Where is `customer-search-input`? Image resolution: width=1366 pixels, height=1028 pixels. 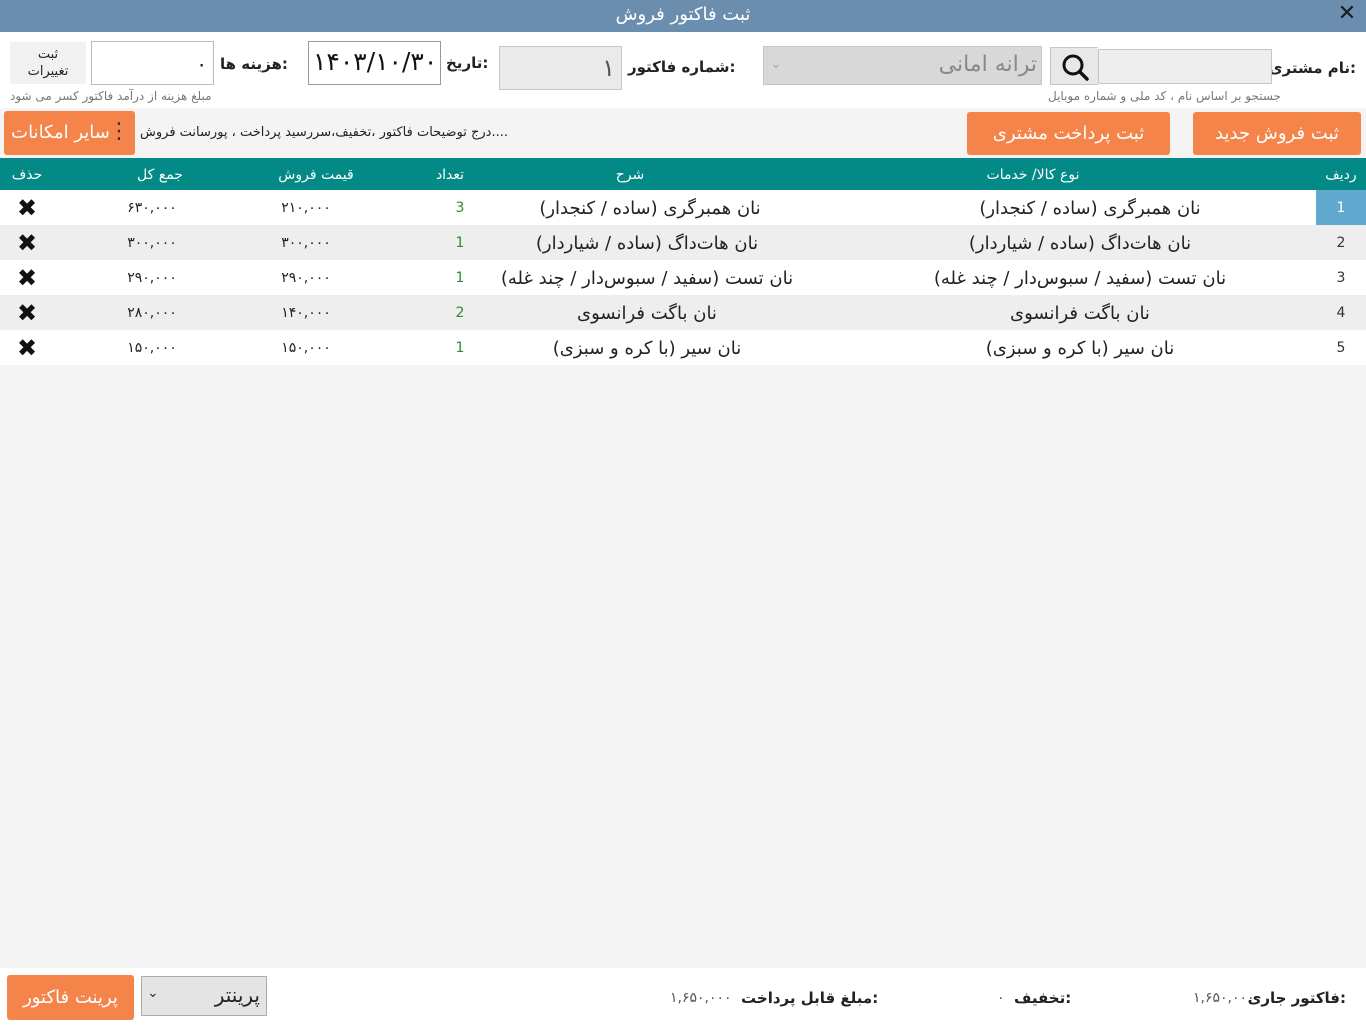 customer-search-input is located at coordinates (1185, 66).